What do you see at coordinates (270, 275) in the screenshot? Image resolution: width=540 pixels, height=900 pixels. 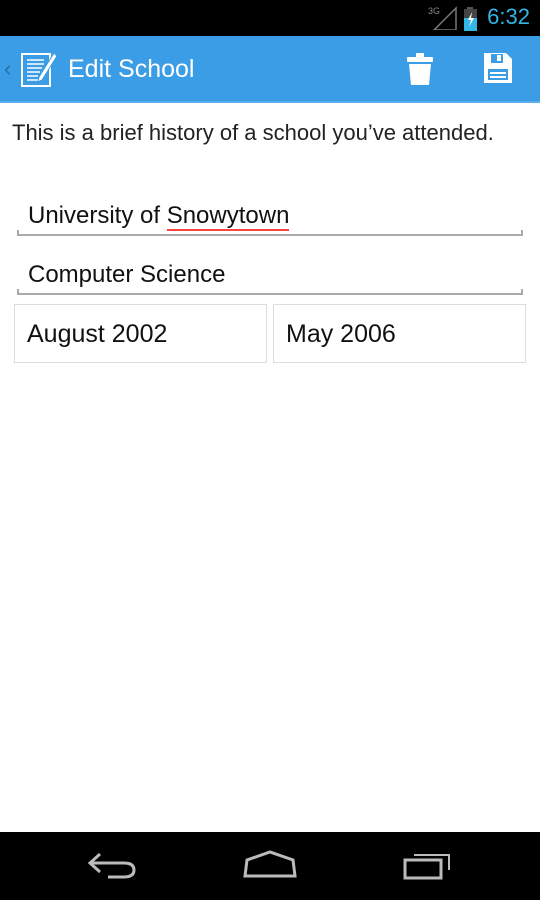 I see `major-input: Computer Science` at bounding box center [270, 275].